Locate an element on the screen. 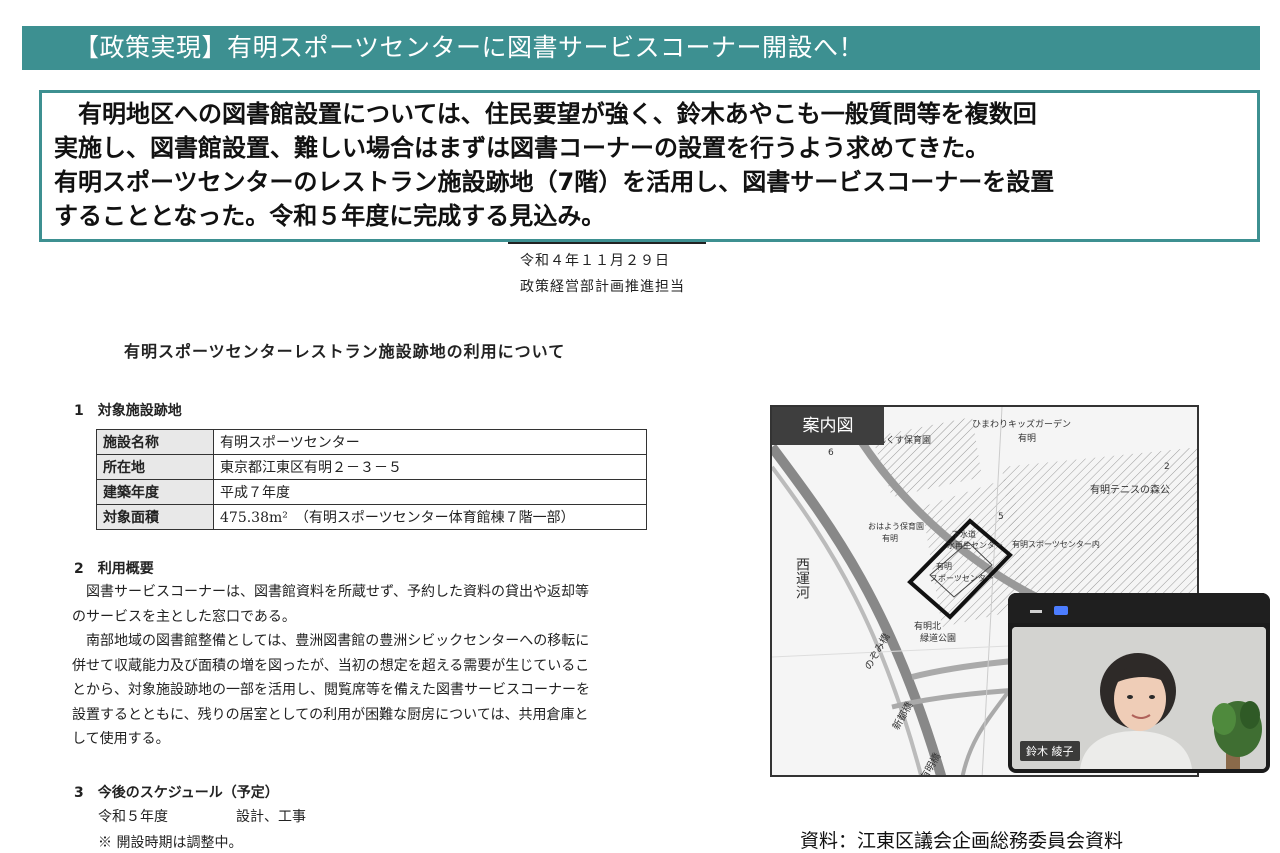 This screenshot has height=853, width=1280. source-caption: 資料：江東区議会企画総務委員会資料 is located at coordinates (962, 841).